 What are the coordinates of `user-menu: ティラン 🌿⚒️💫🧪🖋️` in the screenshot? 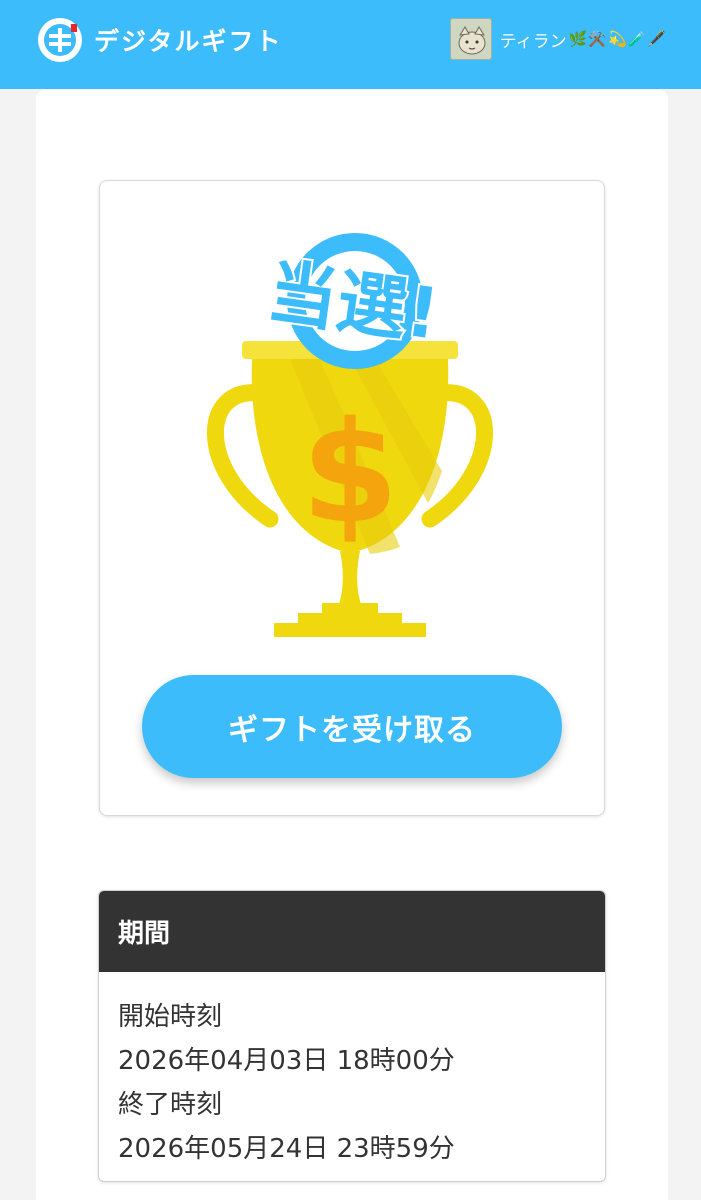 It's located at (558, 39).